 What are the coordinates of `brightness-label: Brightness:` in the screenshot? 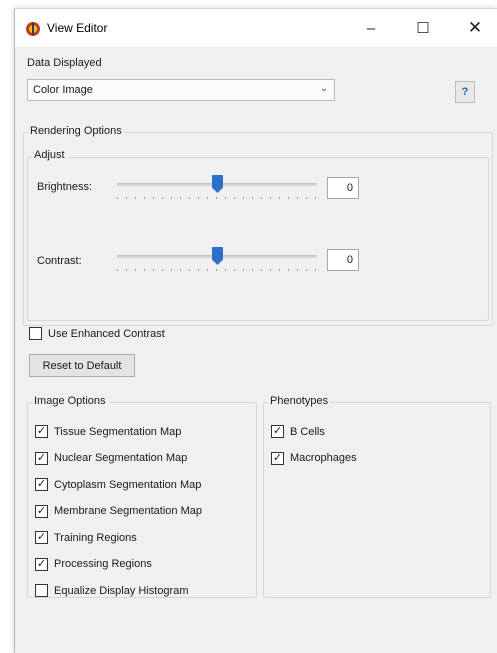 It's located at (65, 187).